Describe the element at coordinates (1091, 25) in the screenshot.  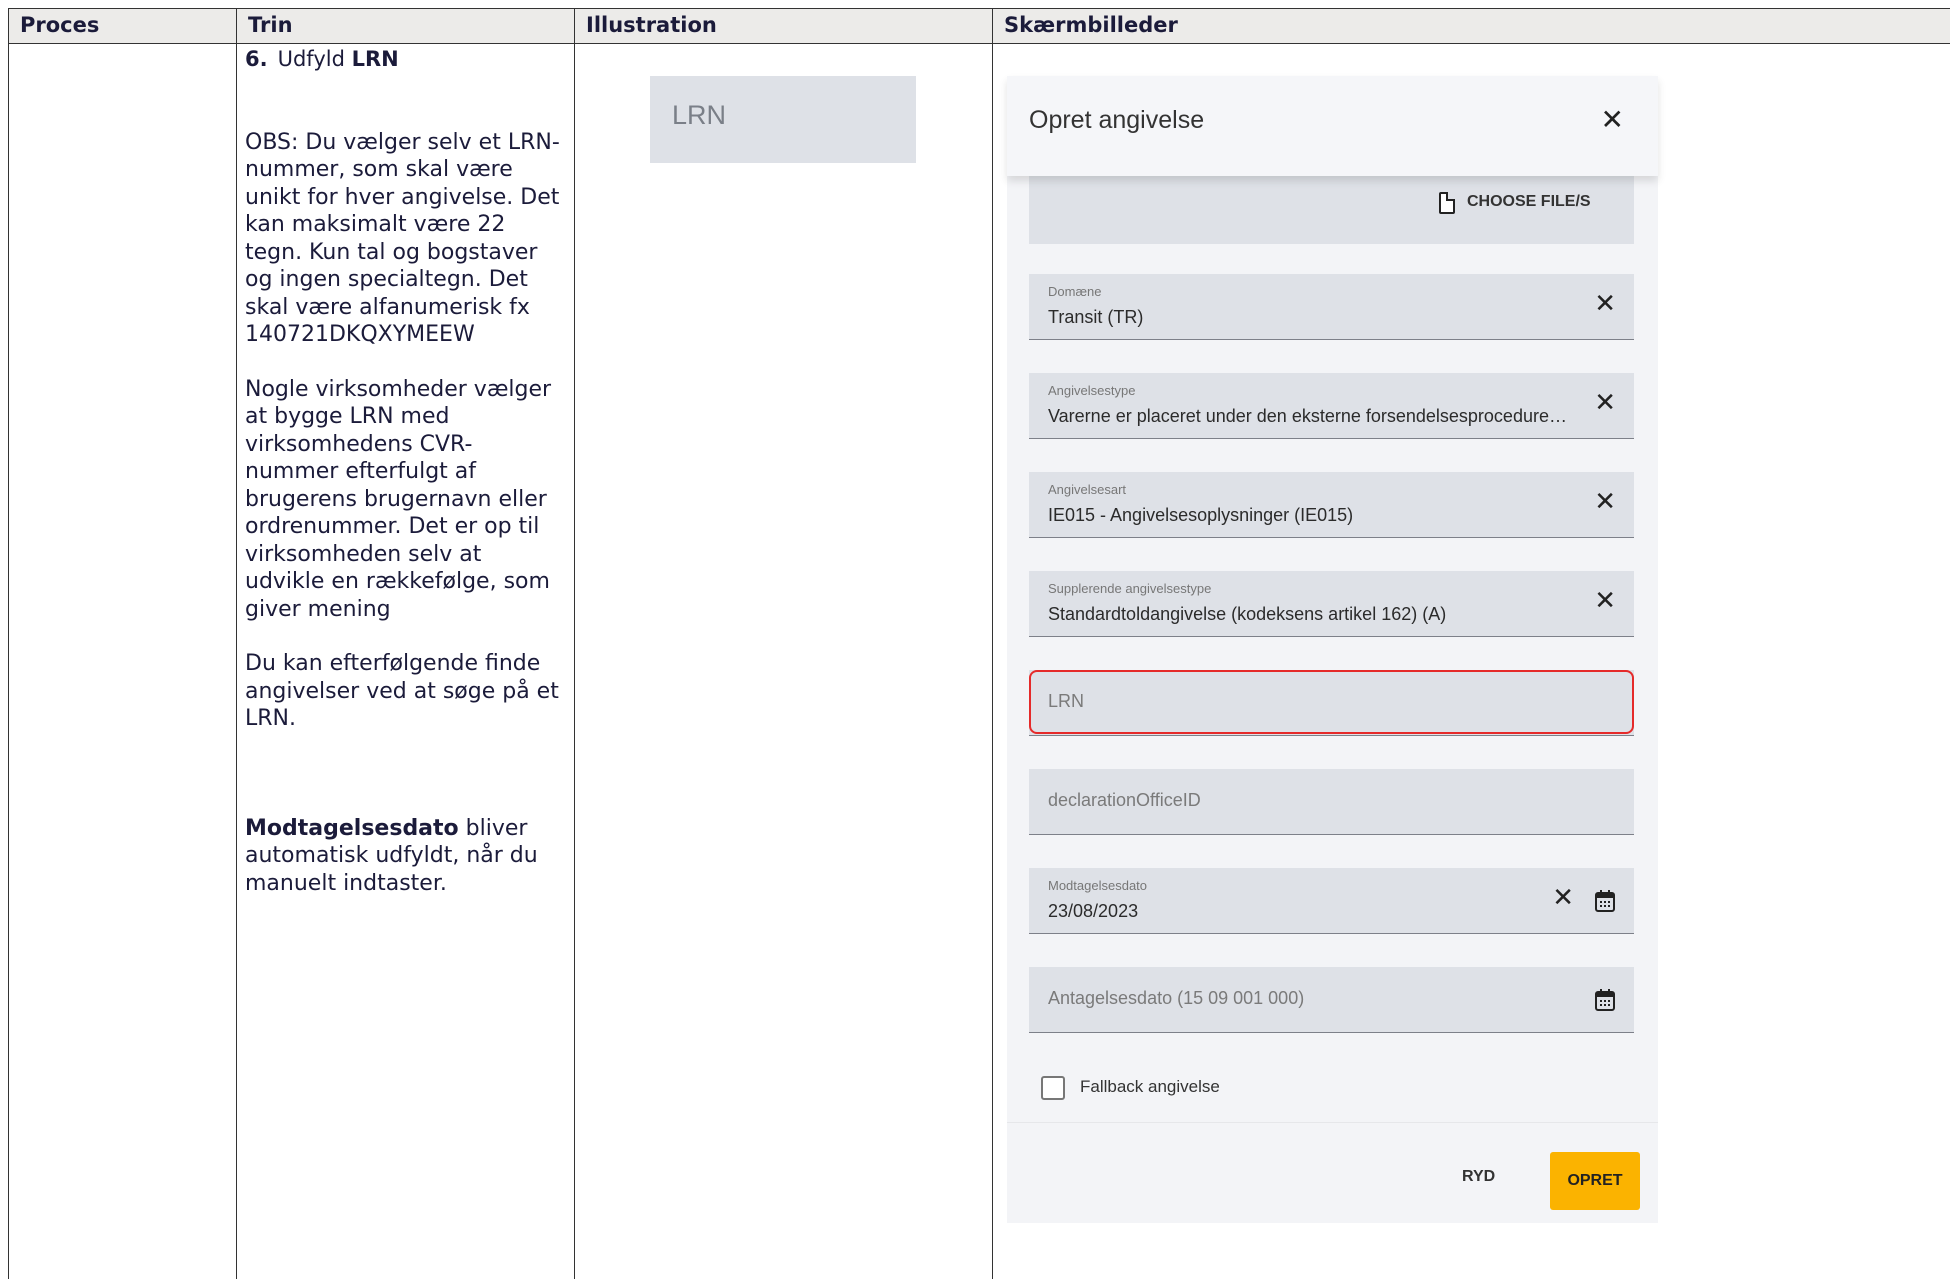
I see `header-label-skaermbilleder: Skærmbilleder` at that location.